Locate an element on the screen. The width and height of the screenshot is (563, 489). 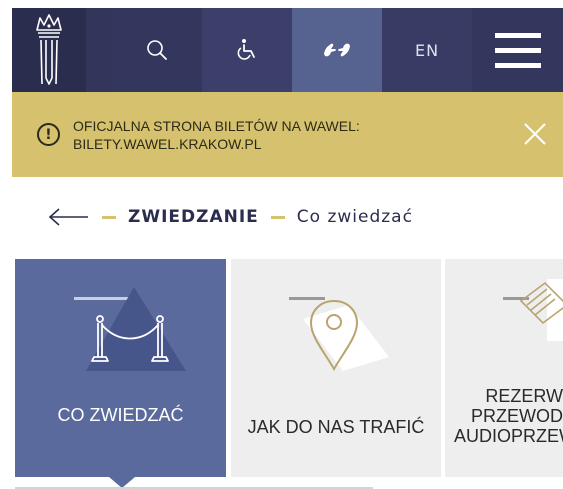
card-label: CO ZWIEDZAĆ is located at coordinates (120, 415).